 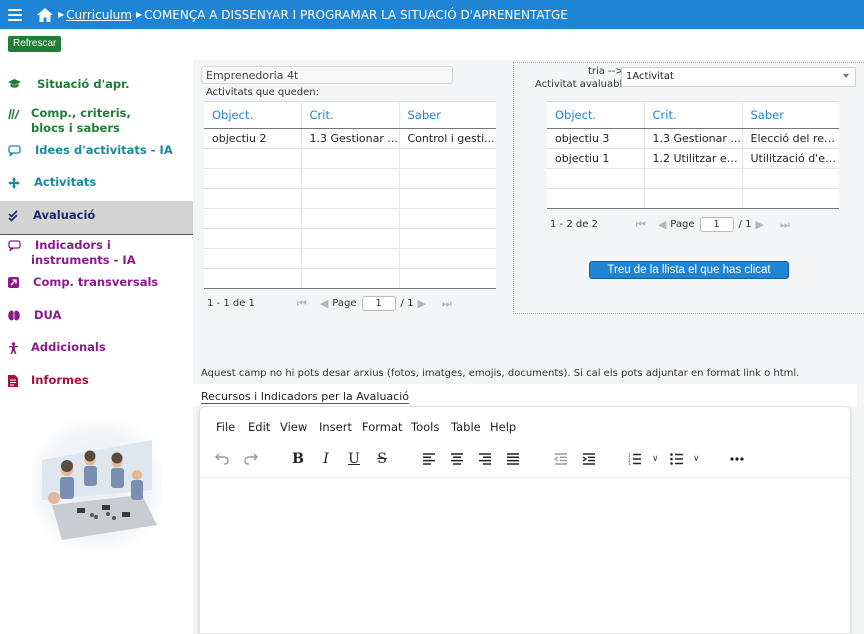 I want to click on menu-help: Help, so click(x=503, y=427).